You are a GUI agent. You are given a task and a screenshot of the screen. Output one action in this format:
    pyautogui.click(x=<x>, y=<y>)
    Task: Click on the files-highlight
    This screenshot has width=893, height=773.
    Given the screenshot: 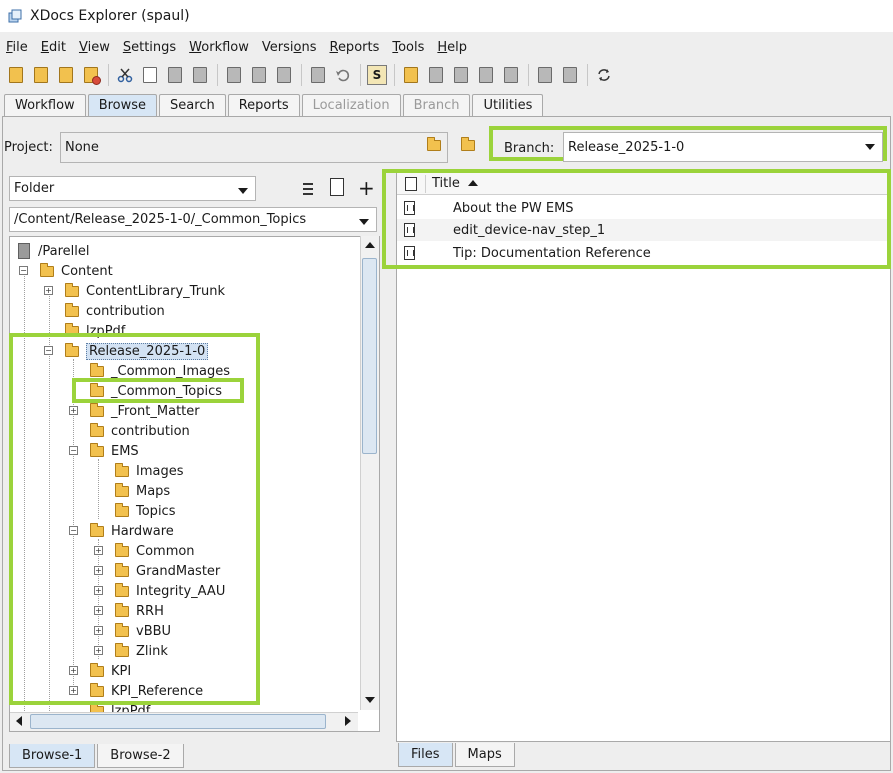 What is the action you would take?
    pyautogui.click(x=636, y=219)
    